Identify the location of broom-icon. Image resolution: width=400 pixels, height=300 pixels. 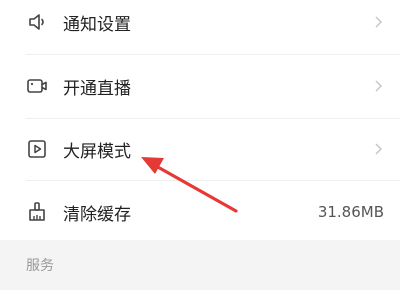
(37, 212).